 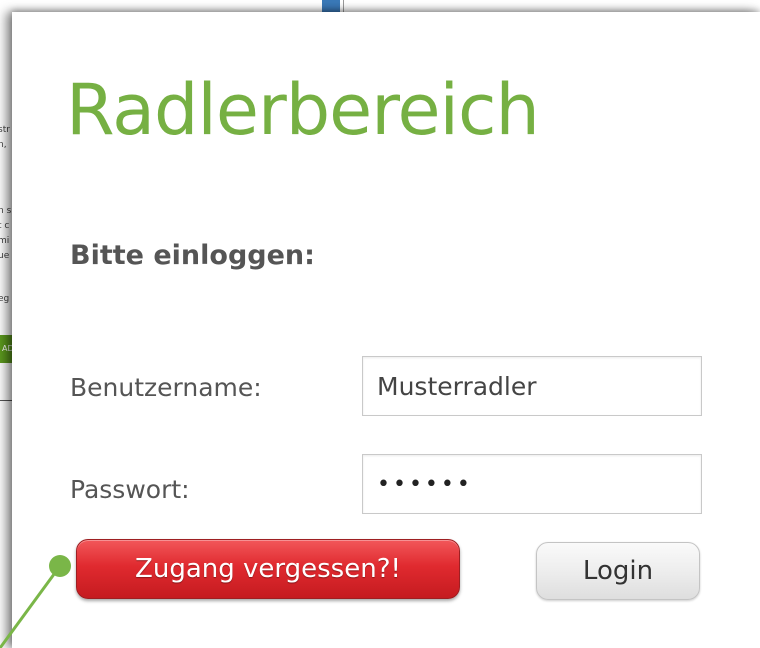 I want to click on login-prompt: Bitte einloggen:, so click(x=192, y=255).